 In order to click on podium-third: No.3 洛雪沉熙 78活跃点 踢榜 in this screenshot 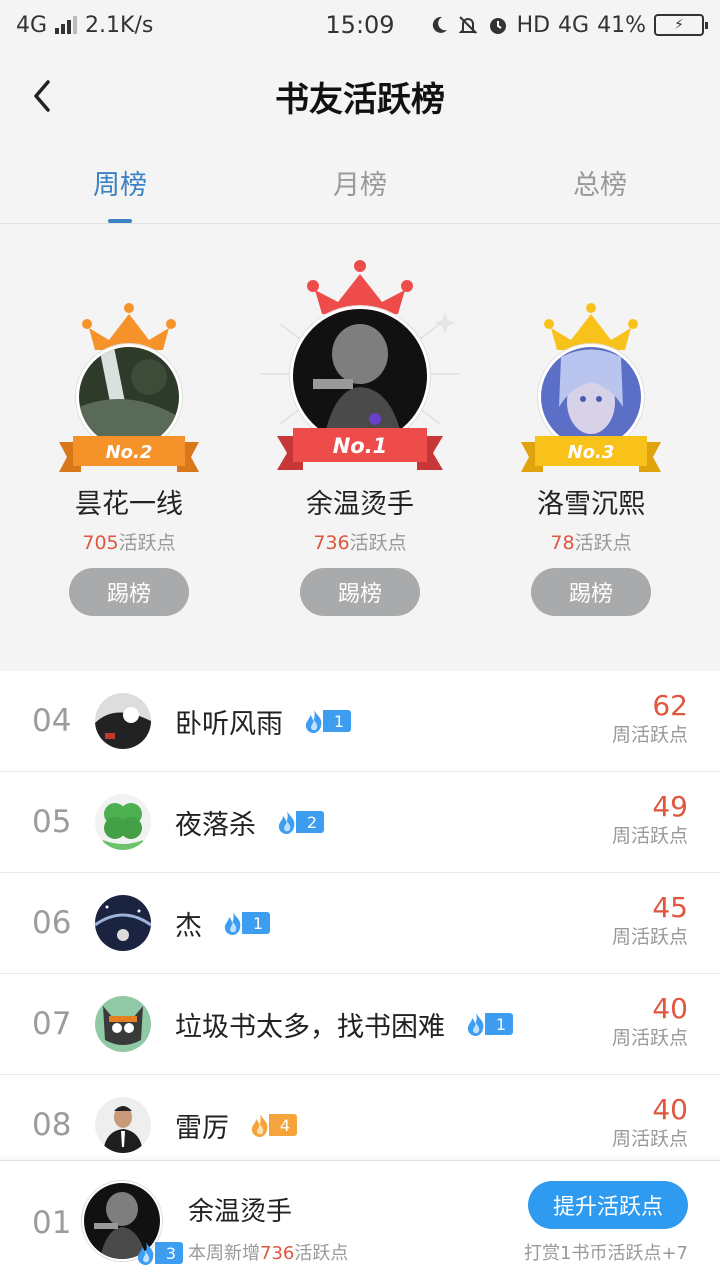, I will do `click(591, 439)`.